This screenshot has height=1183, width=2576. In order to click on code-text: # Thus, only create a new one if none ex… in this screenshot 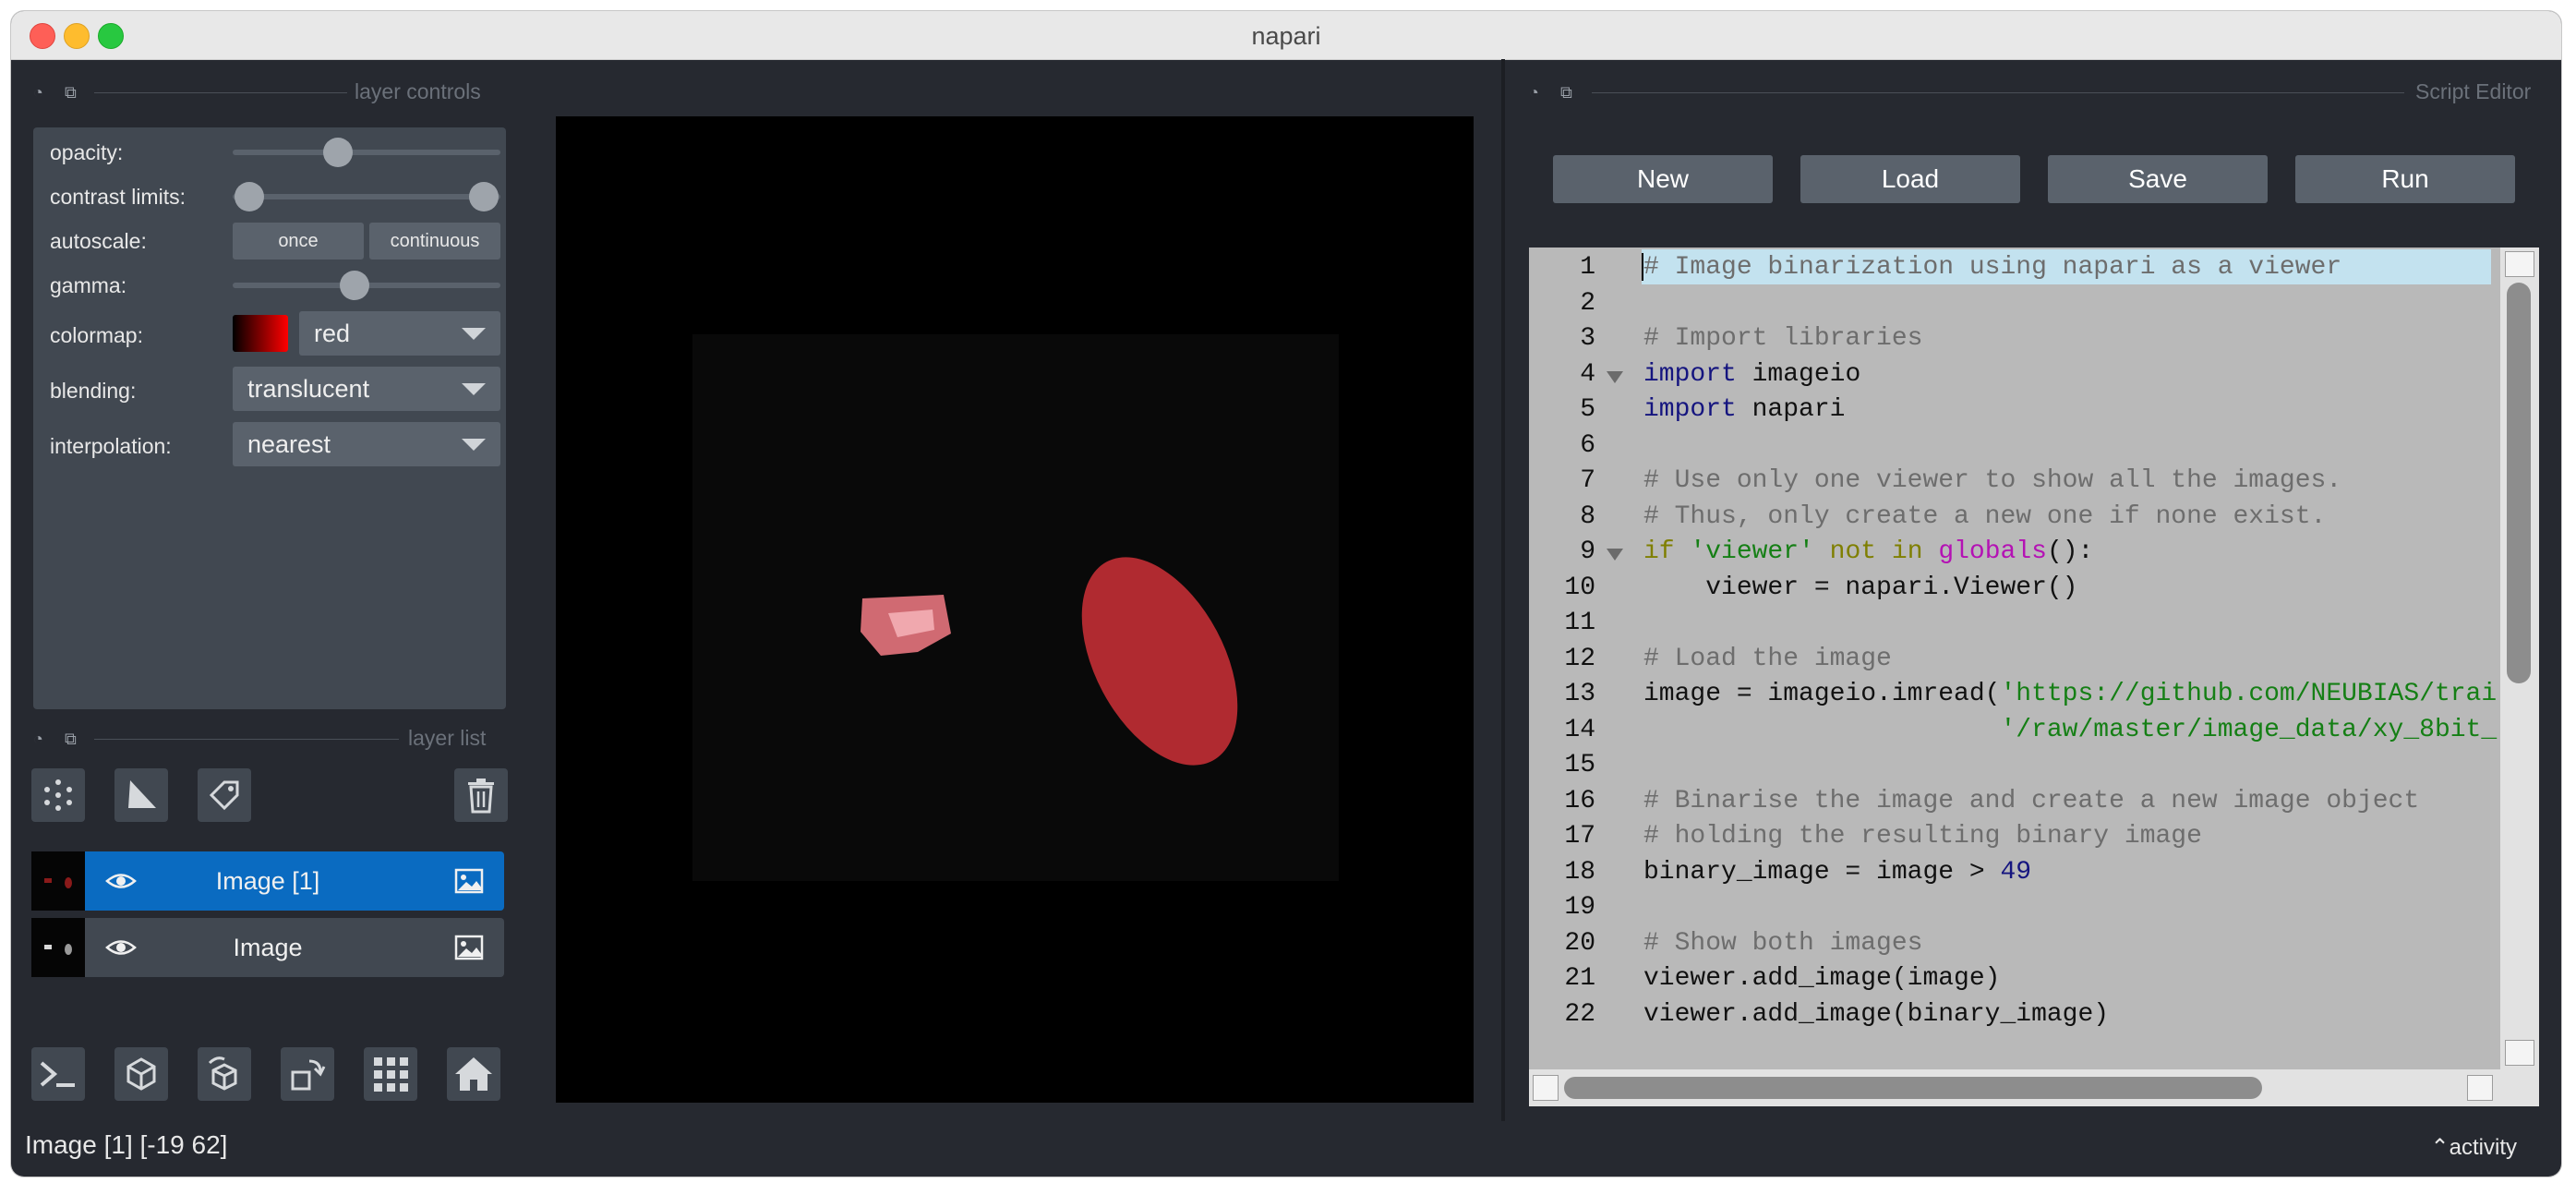, I will do `click(1985, 516)`.